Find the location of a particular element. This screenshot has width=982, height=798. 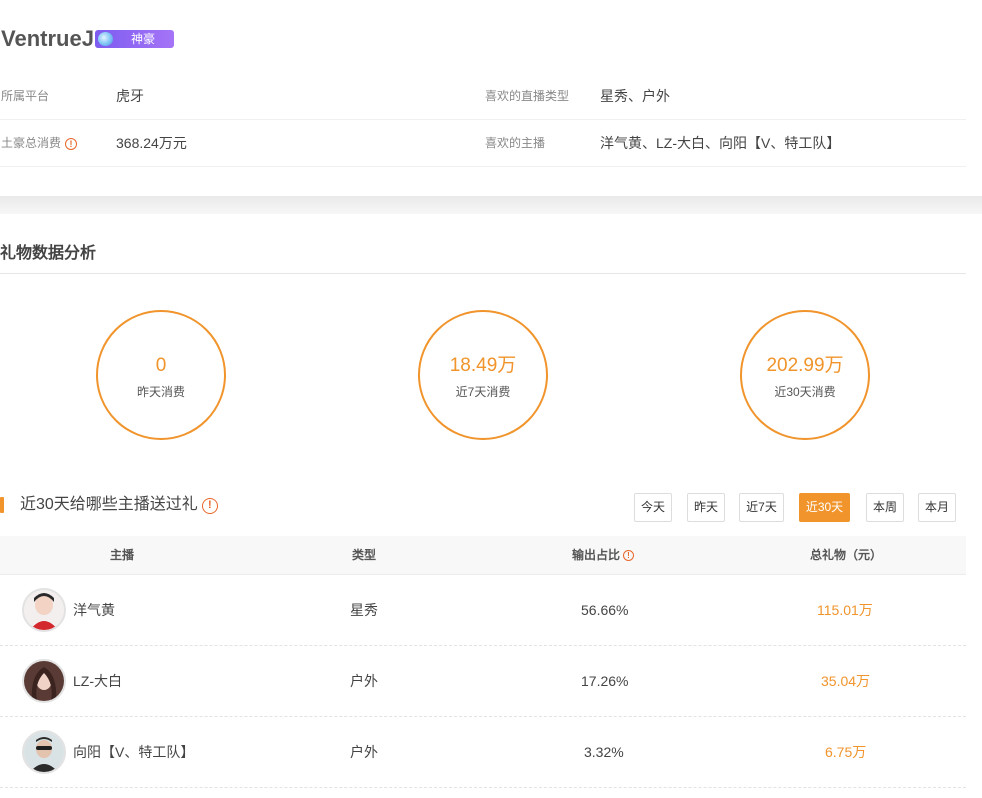

fav-anchor-label: 喜欢的主播 is located at coordinates (515, 143).